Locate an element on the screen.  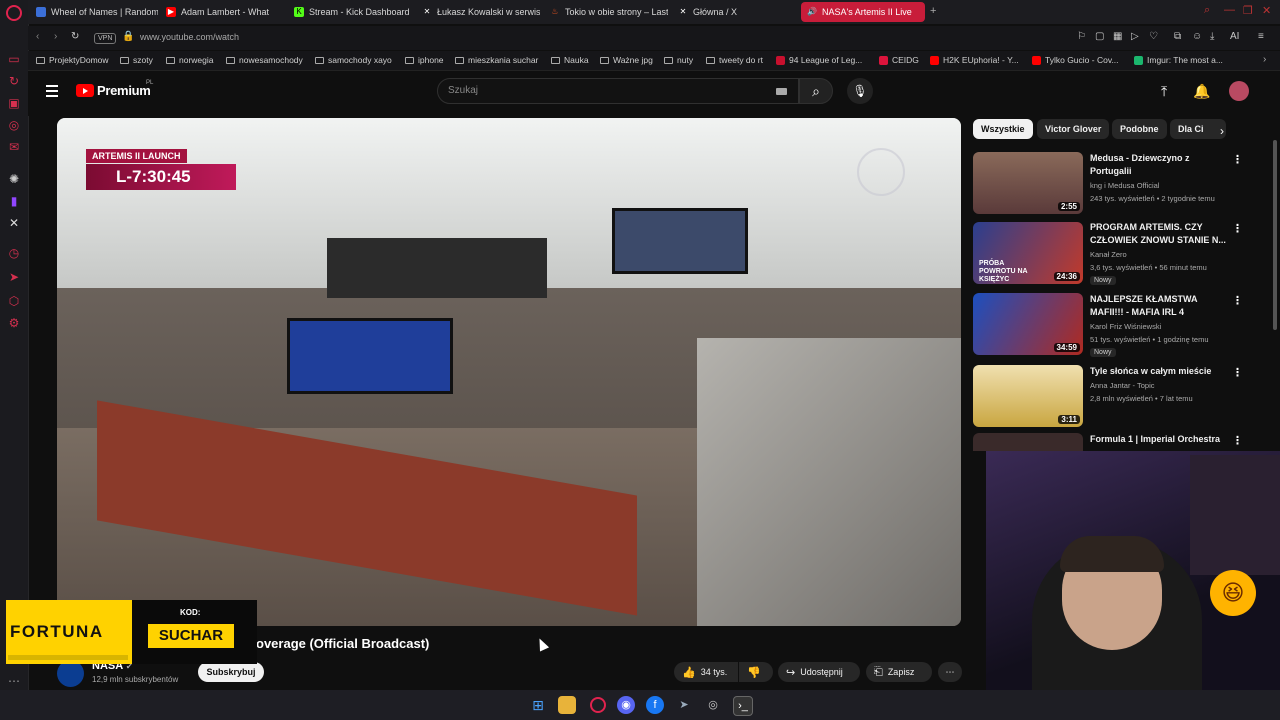
discord-icon: ◉ is located at coordinates (626, 705).